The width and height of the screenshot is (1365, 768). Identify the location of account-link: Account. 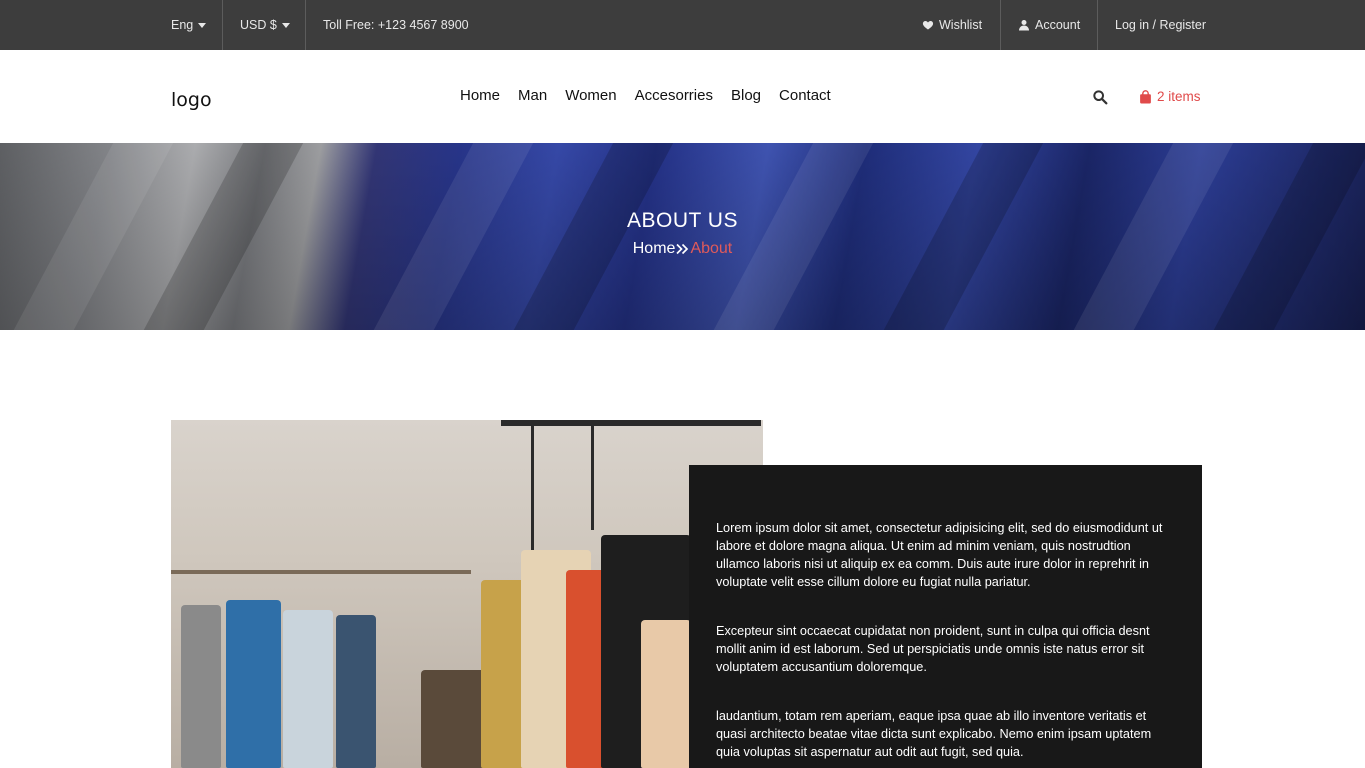
(1049, 25).